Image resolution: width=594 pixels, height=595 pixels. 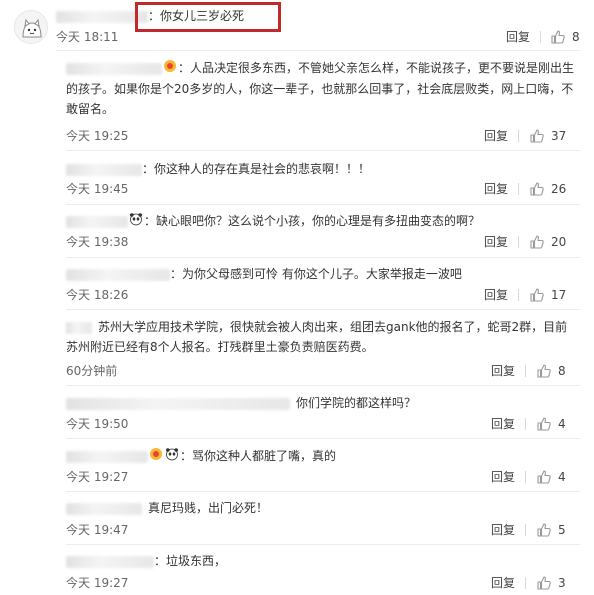 What do you see at coordinates (559, 242) in the screenshot?
I see `like-count: 20` at bounding box center [559, 242].